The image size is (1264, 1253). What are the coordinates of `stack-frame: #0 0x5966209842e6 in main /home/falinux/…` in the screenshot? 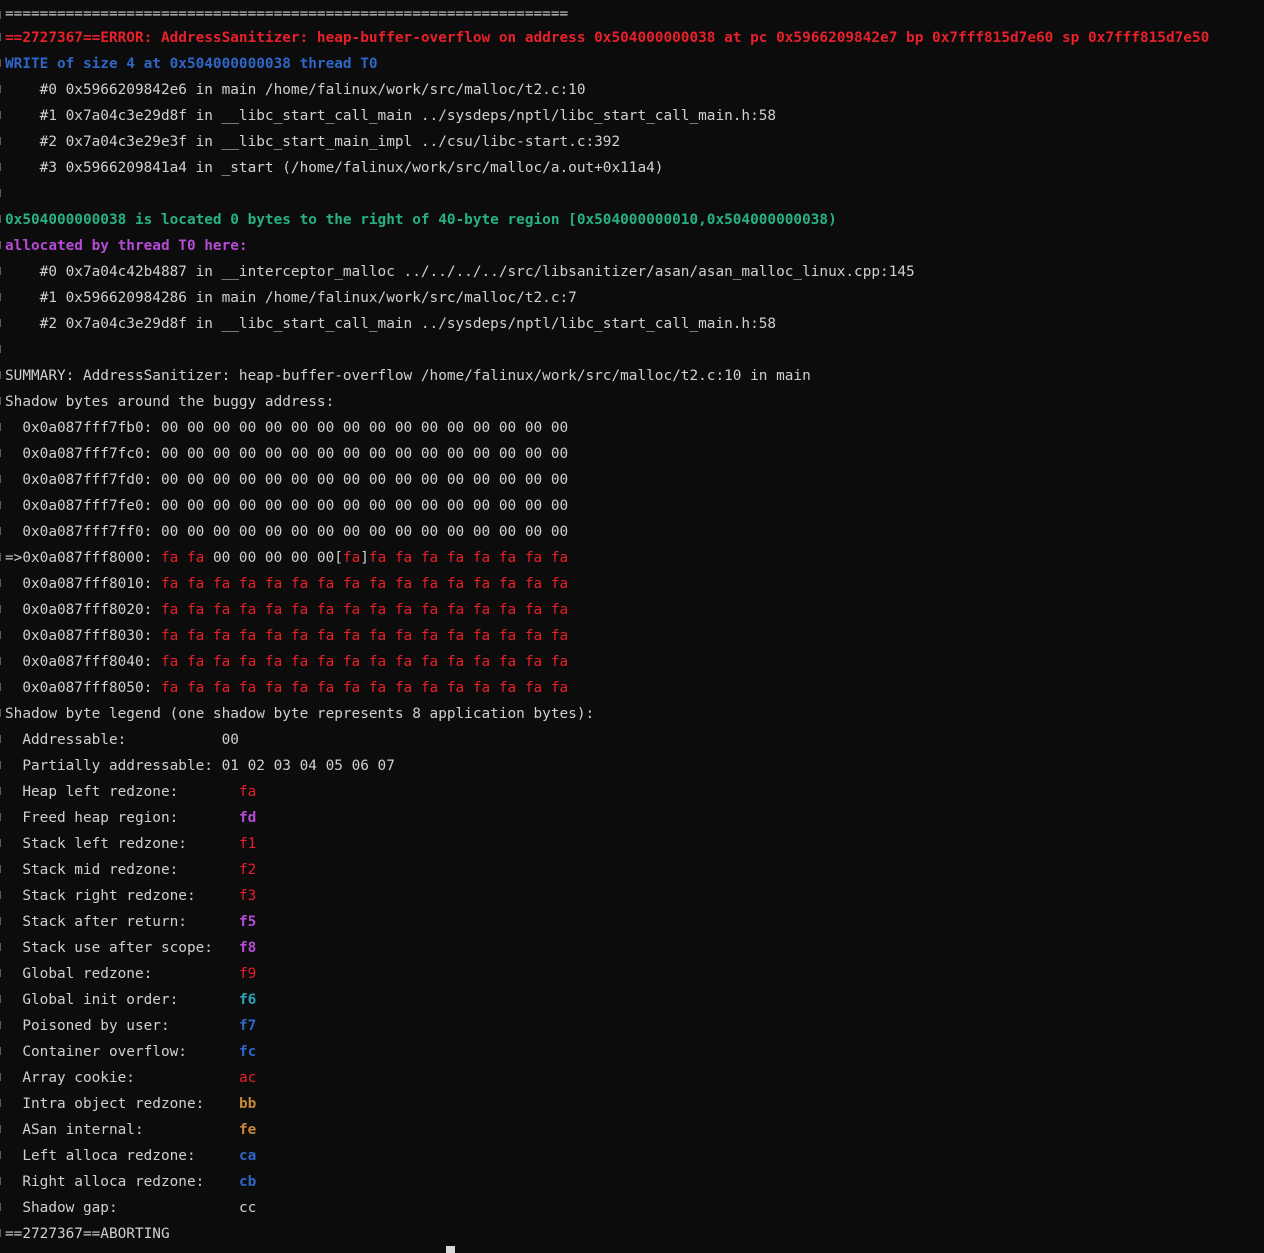 It's located at (295, 90).